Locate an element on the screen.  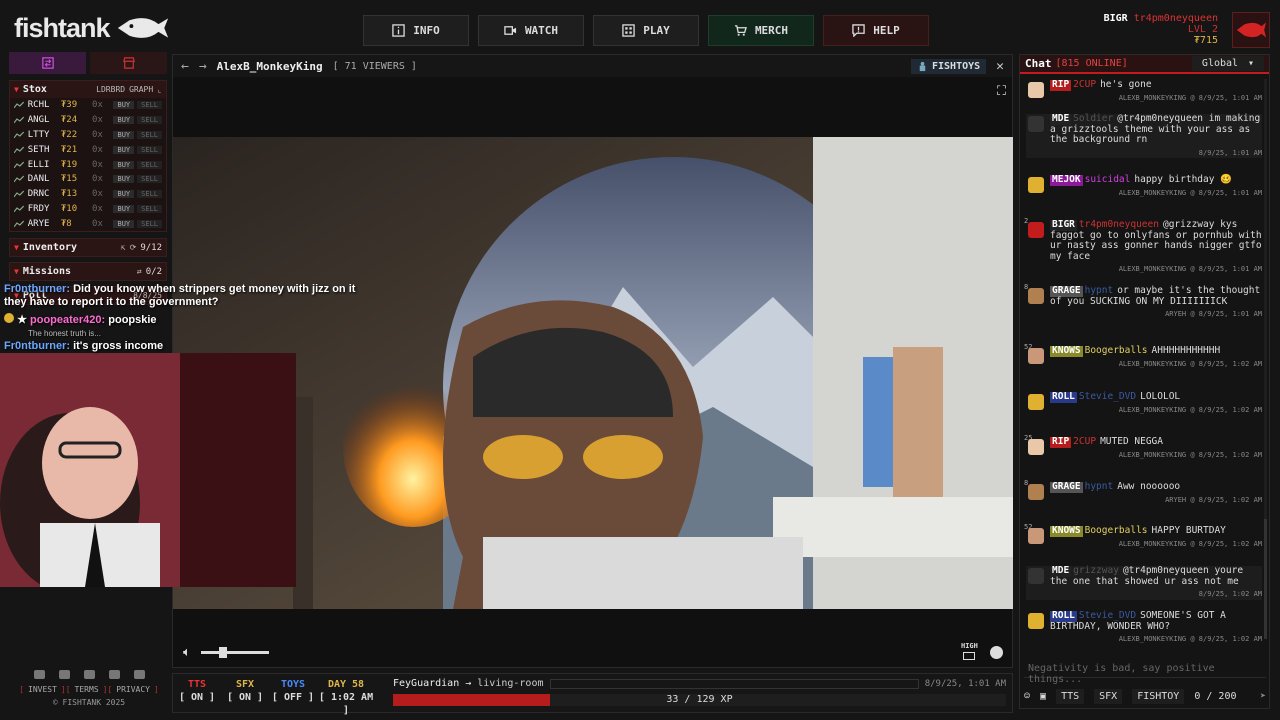
toys-toggle: TOYS [ OFF ] is located at coordinates (293, 693).